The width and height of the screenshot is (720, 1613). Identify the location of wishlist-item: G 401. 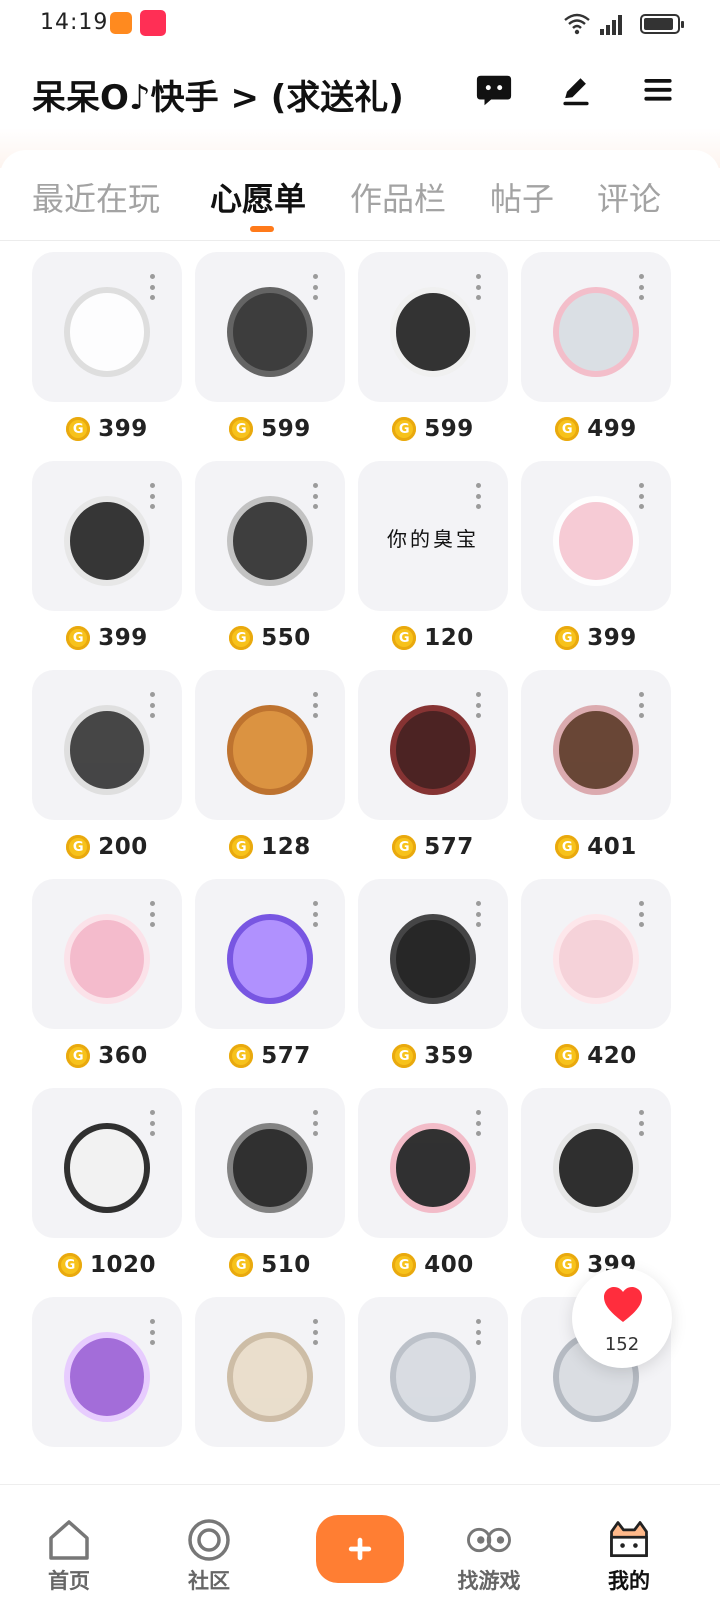
(596, 765).